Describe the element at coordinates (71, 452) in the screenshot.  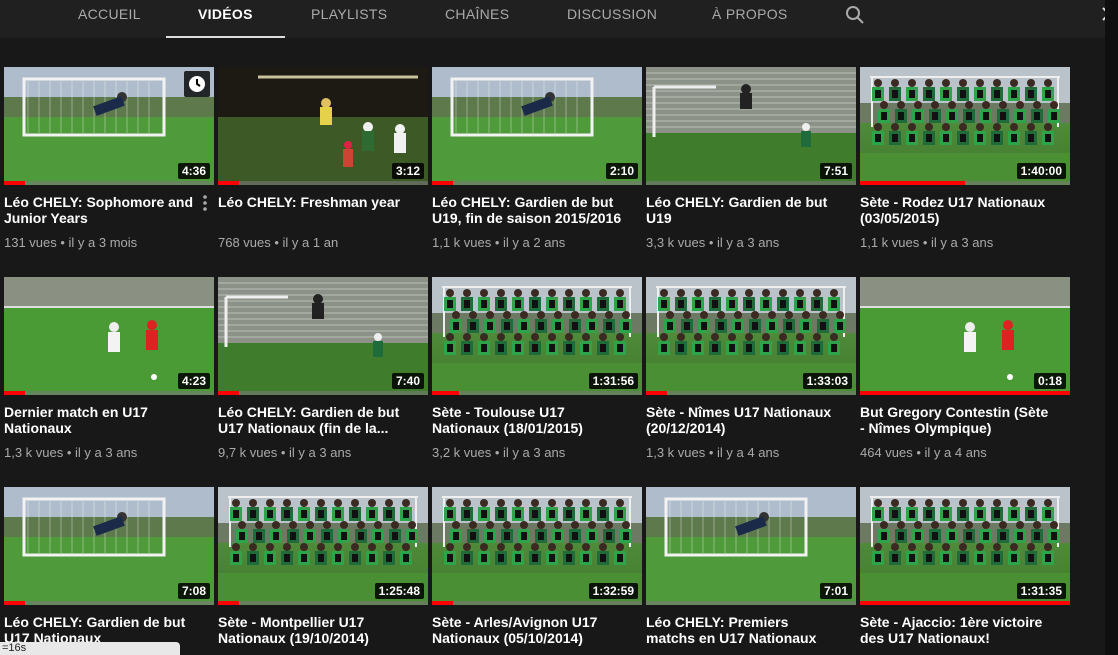
I see `video-meta: 1,3 k vues • il y a 3 ans` at that location.